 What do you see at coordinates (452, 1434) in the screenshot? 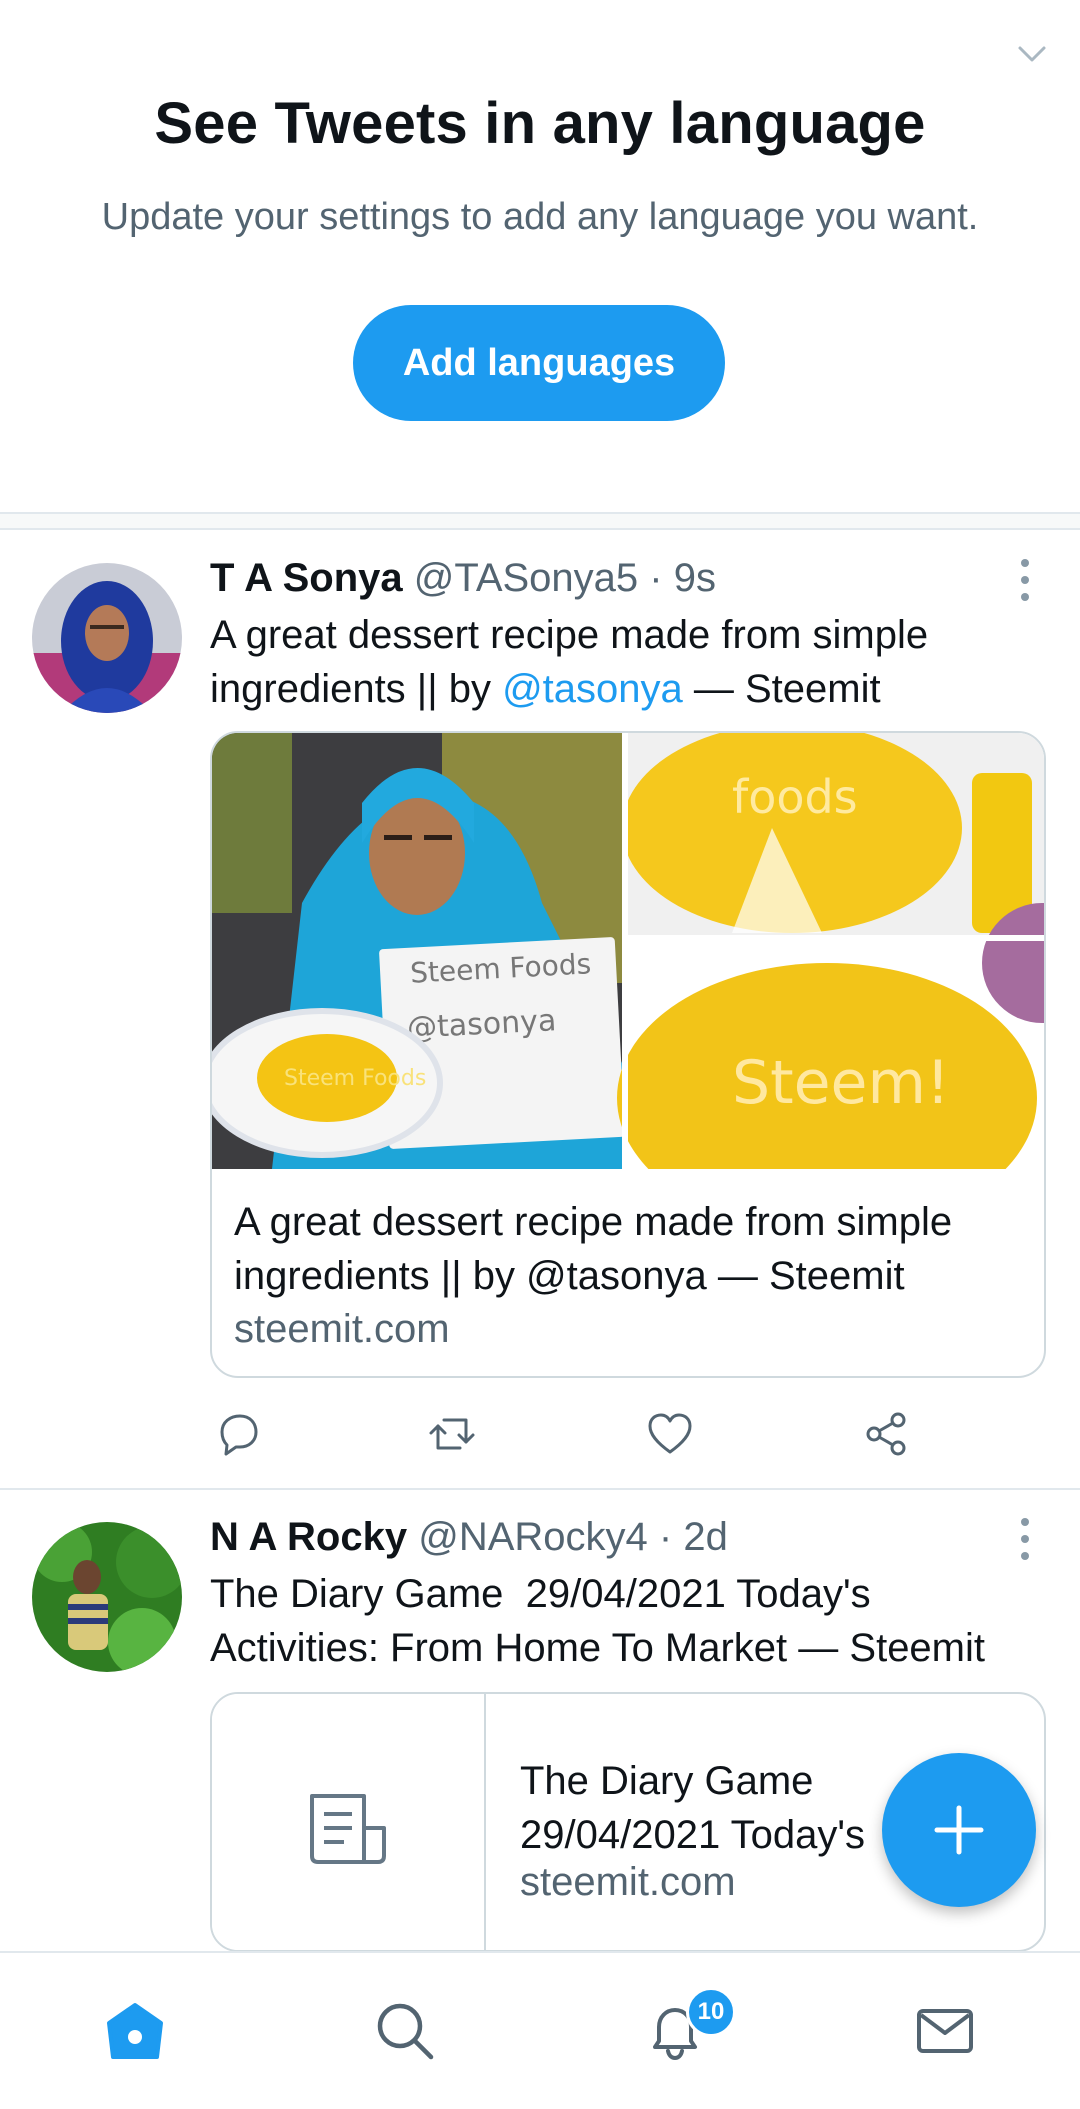
I see `retweet-icon` at bounding box center [452, 1434].